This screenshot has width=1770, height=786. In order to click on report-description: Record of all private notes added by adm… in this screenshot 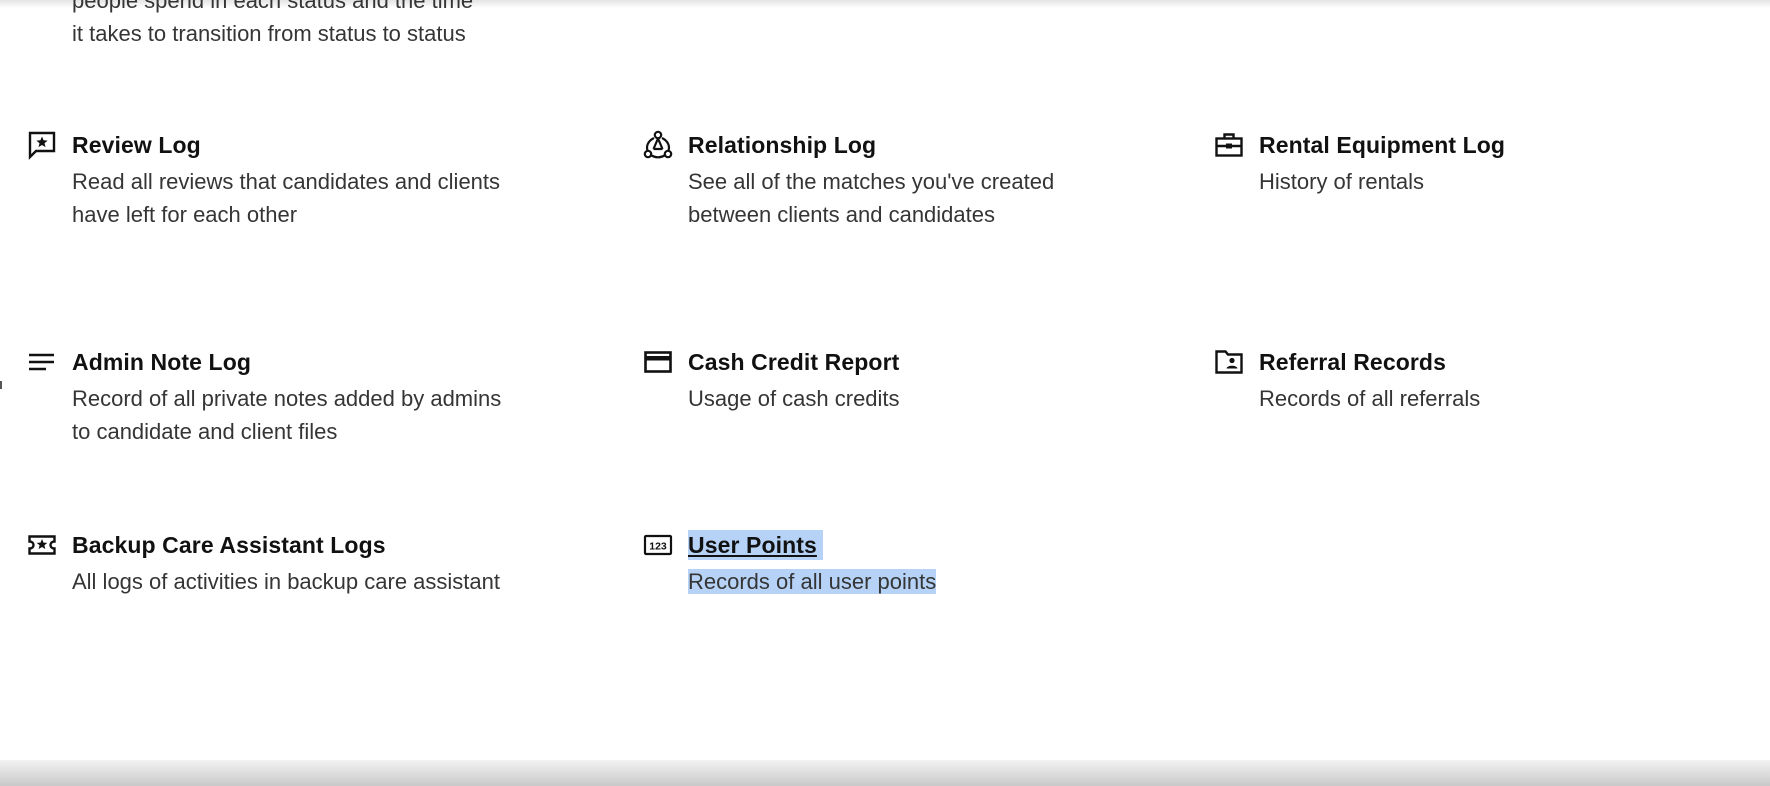, I will do `click(287, 415)`.